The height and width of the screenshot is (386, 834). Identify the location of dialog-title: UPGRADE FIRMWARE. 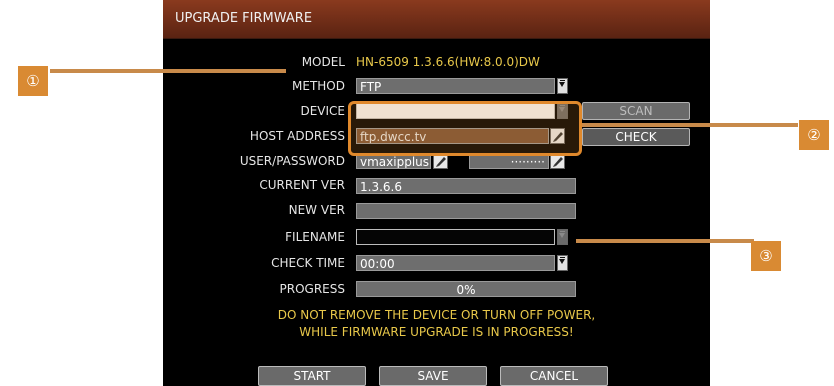
(244, 18).